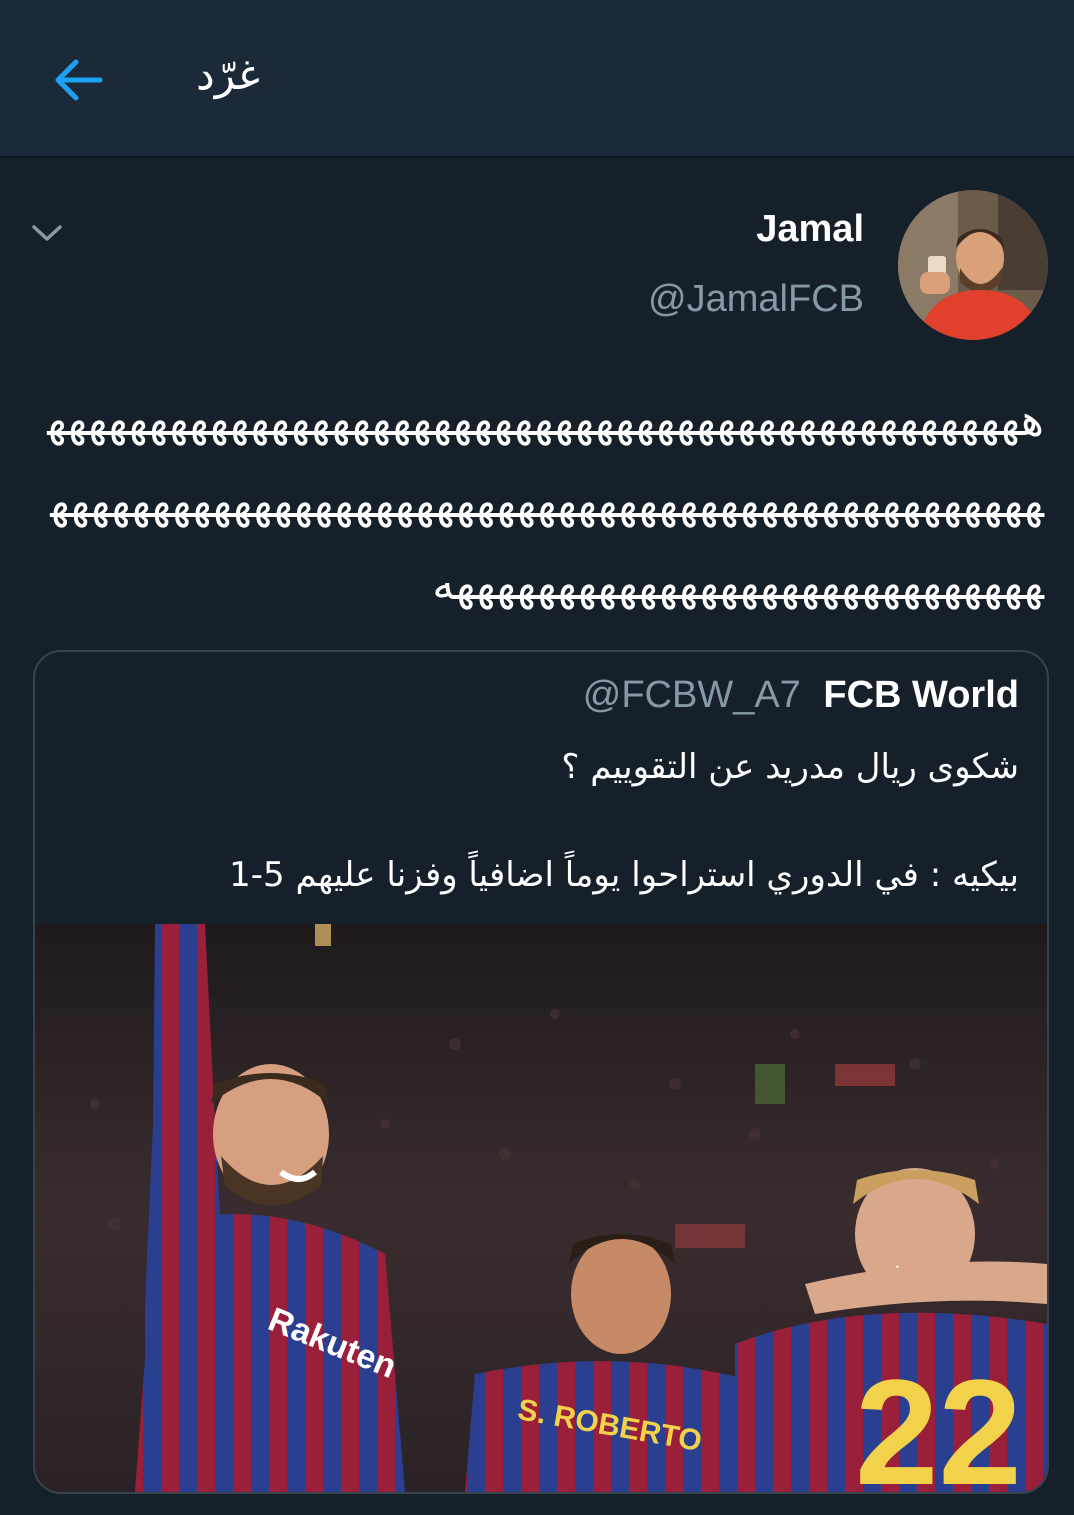 The height and width of the screenshot is (1515, 1074). Describe the element at coordinates (537, 79) in the screenshot. I see `top-bar: غرّد` at that location.